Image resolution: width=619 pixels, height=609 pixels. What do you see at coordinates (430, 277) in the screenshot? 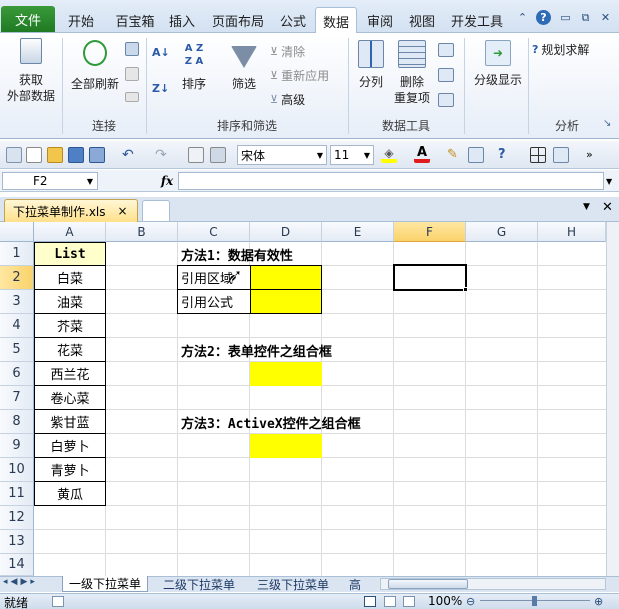
I see `active-cell-f2` at bounding box center [430, 277].